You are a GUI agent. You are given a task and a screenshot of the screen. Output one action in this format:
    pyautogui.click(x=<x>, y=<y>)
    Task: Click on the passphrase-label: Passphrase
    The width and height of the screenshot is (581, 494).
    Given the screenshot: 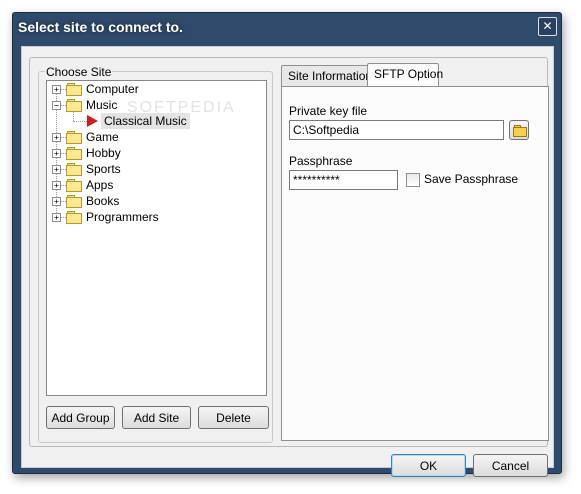 What is the action you would take?
    pyautogui.click(x=321, y=161)
    